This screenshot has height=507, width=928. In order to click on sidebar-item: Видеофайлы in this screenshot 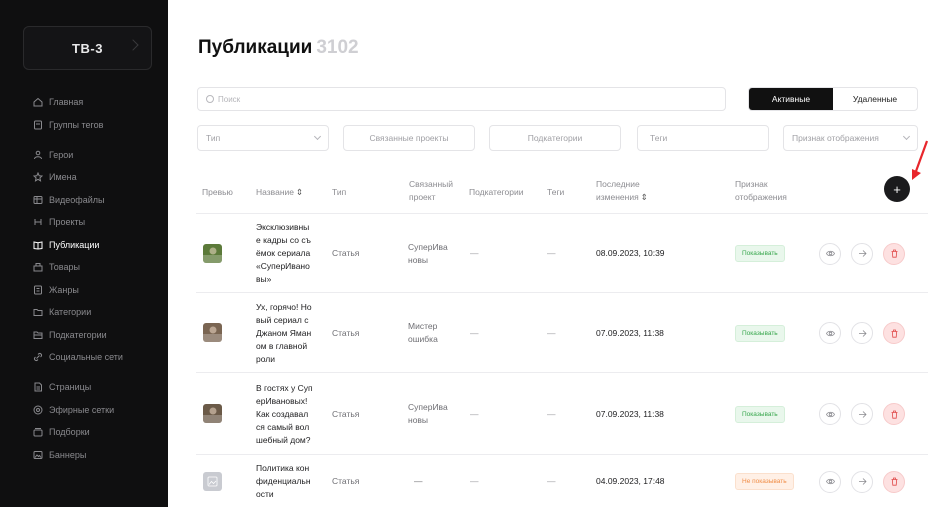, I will do `click(84, 200)`.